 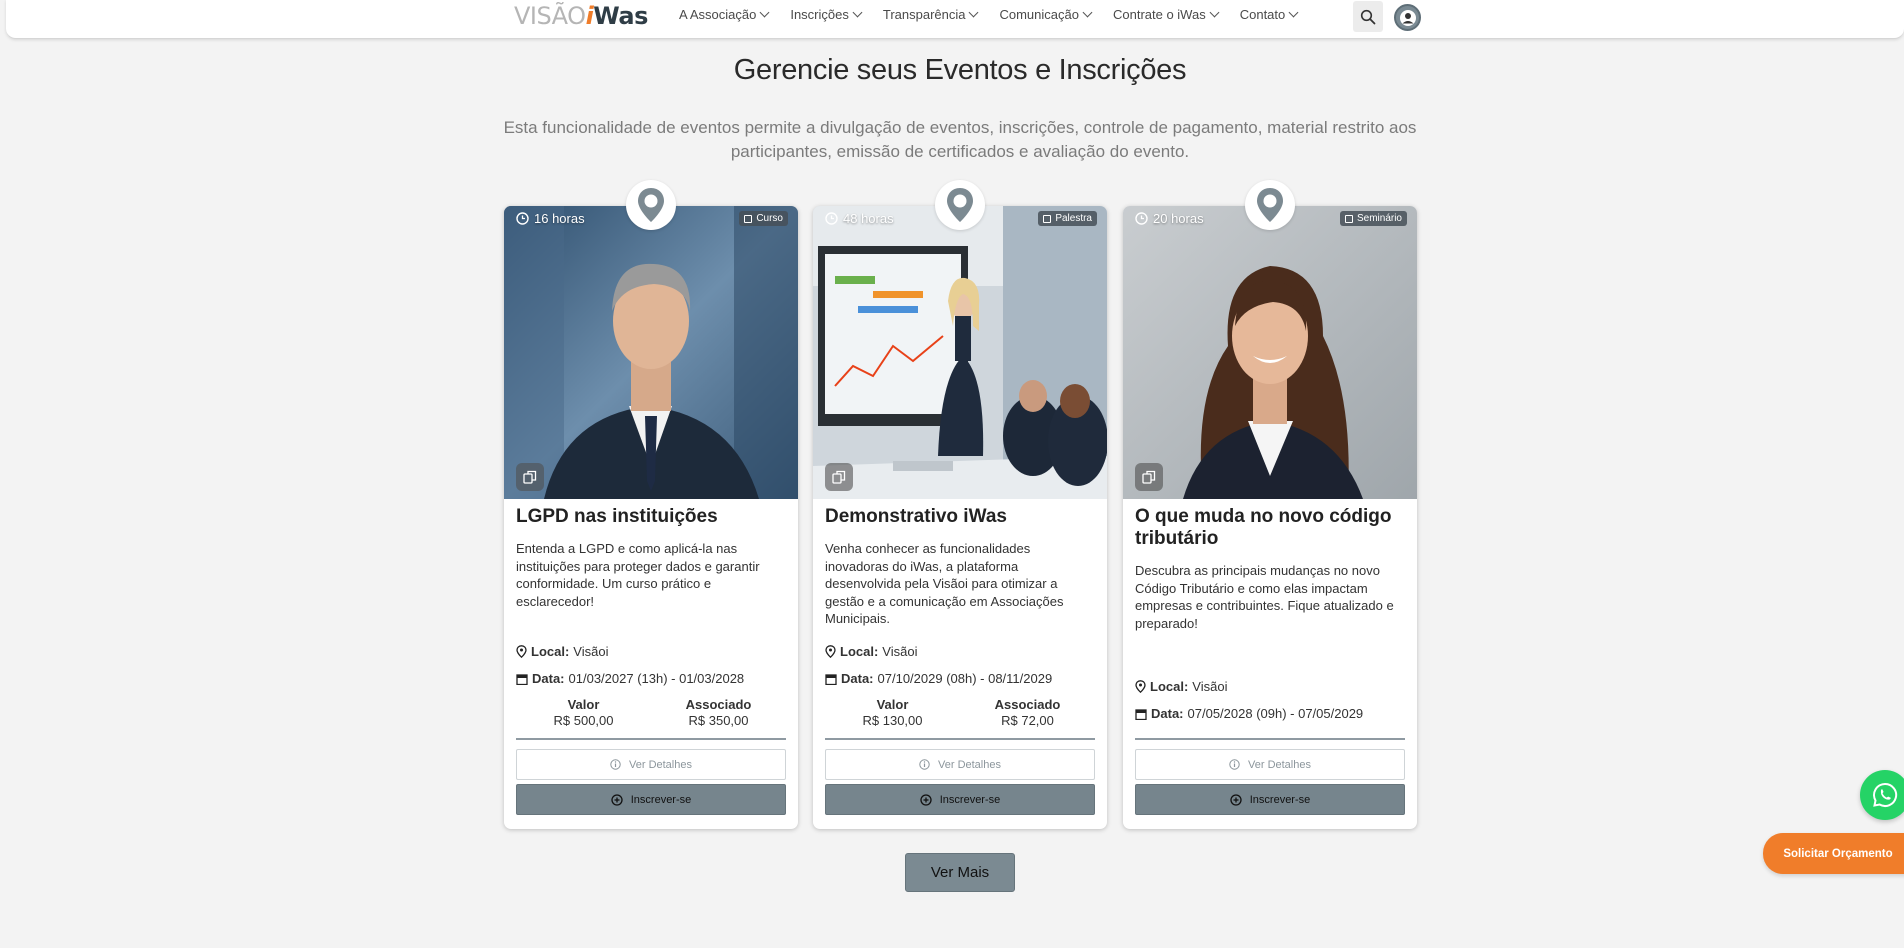 I want to click on search-icon, so click(x=1368, y=16).